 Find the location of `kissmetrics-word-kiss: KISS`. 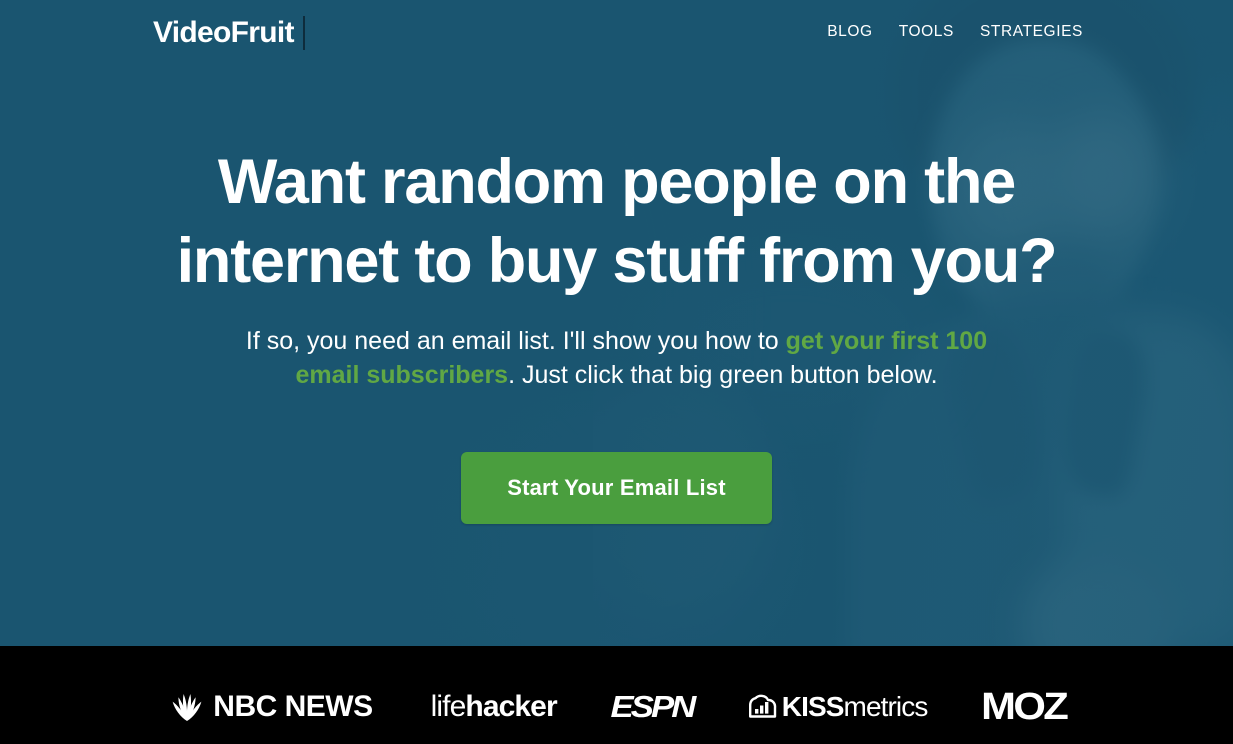

kissmetrics-word-kiss: KISS is located at coordinates (813, 706).